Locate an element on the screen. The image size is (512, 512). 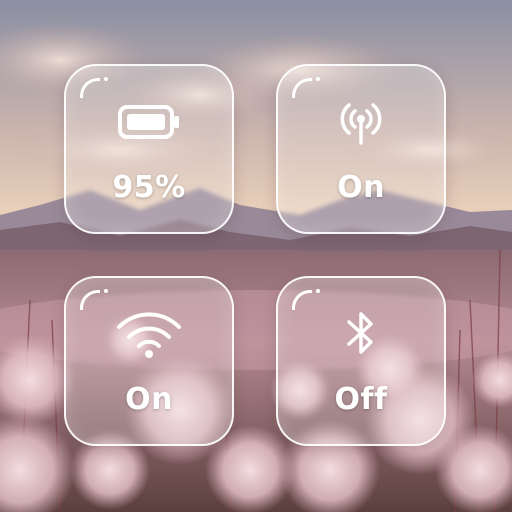
cellular-status-value: On is located at coordinates (361, 187).